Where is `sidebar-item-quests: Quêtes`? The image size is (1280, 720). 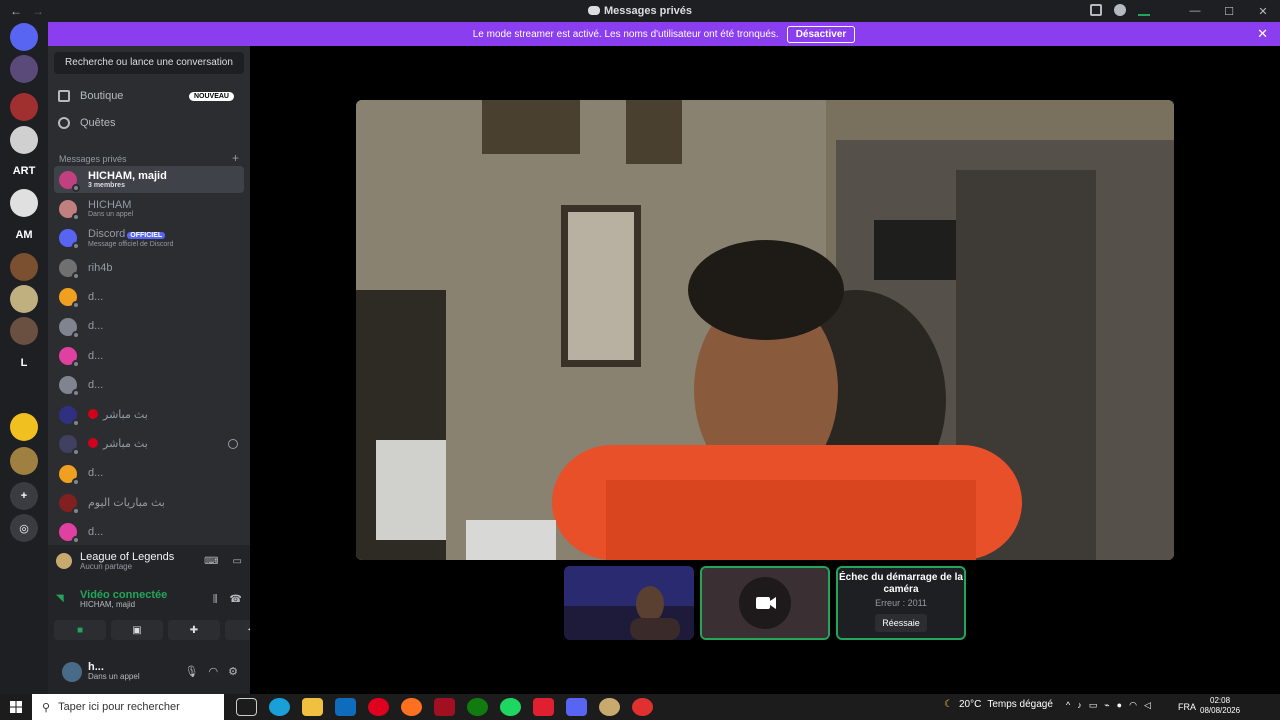 sidebar-item-quests: Quêtes is located at coordinates (146, 123).